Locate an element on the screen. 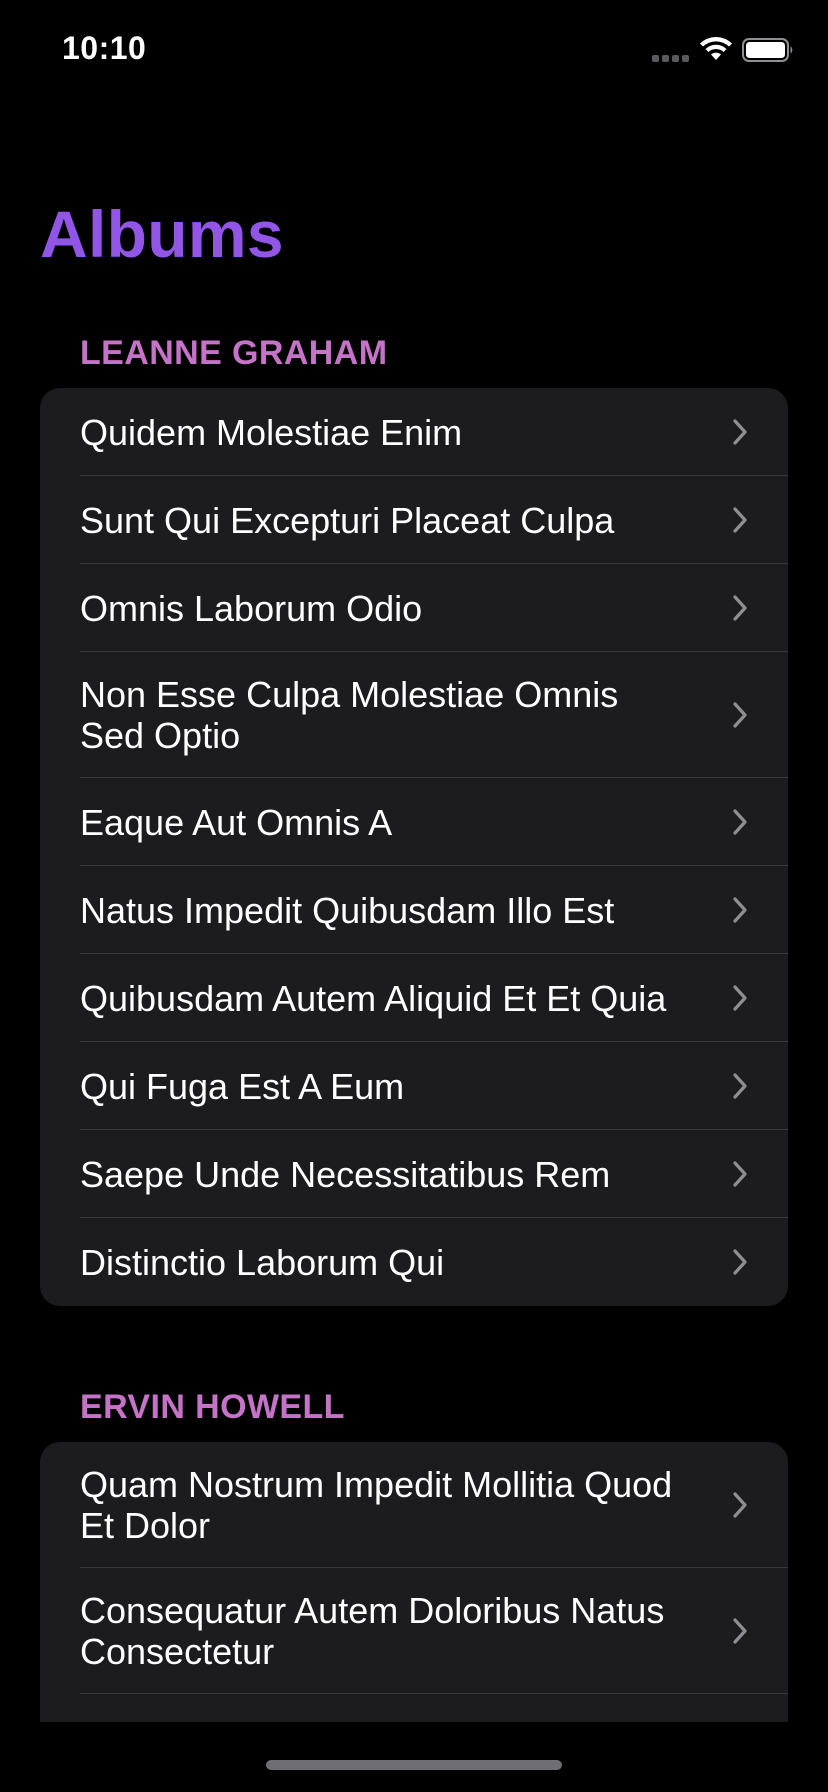 The image size is (828, 1792). battery-icon is located at coordinates (767, 50).